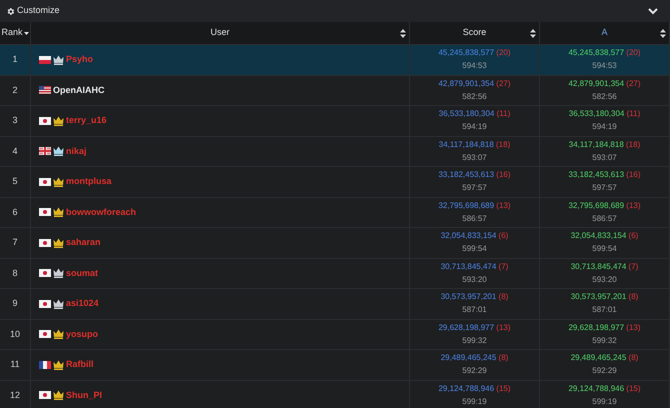 This screenshot has height=408, width=670. What do you see at coordinates (15, 90) in the screenshot?
I see `rank-text: 2` at bounding box center [15, 90].